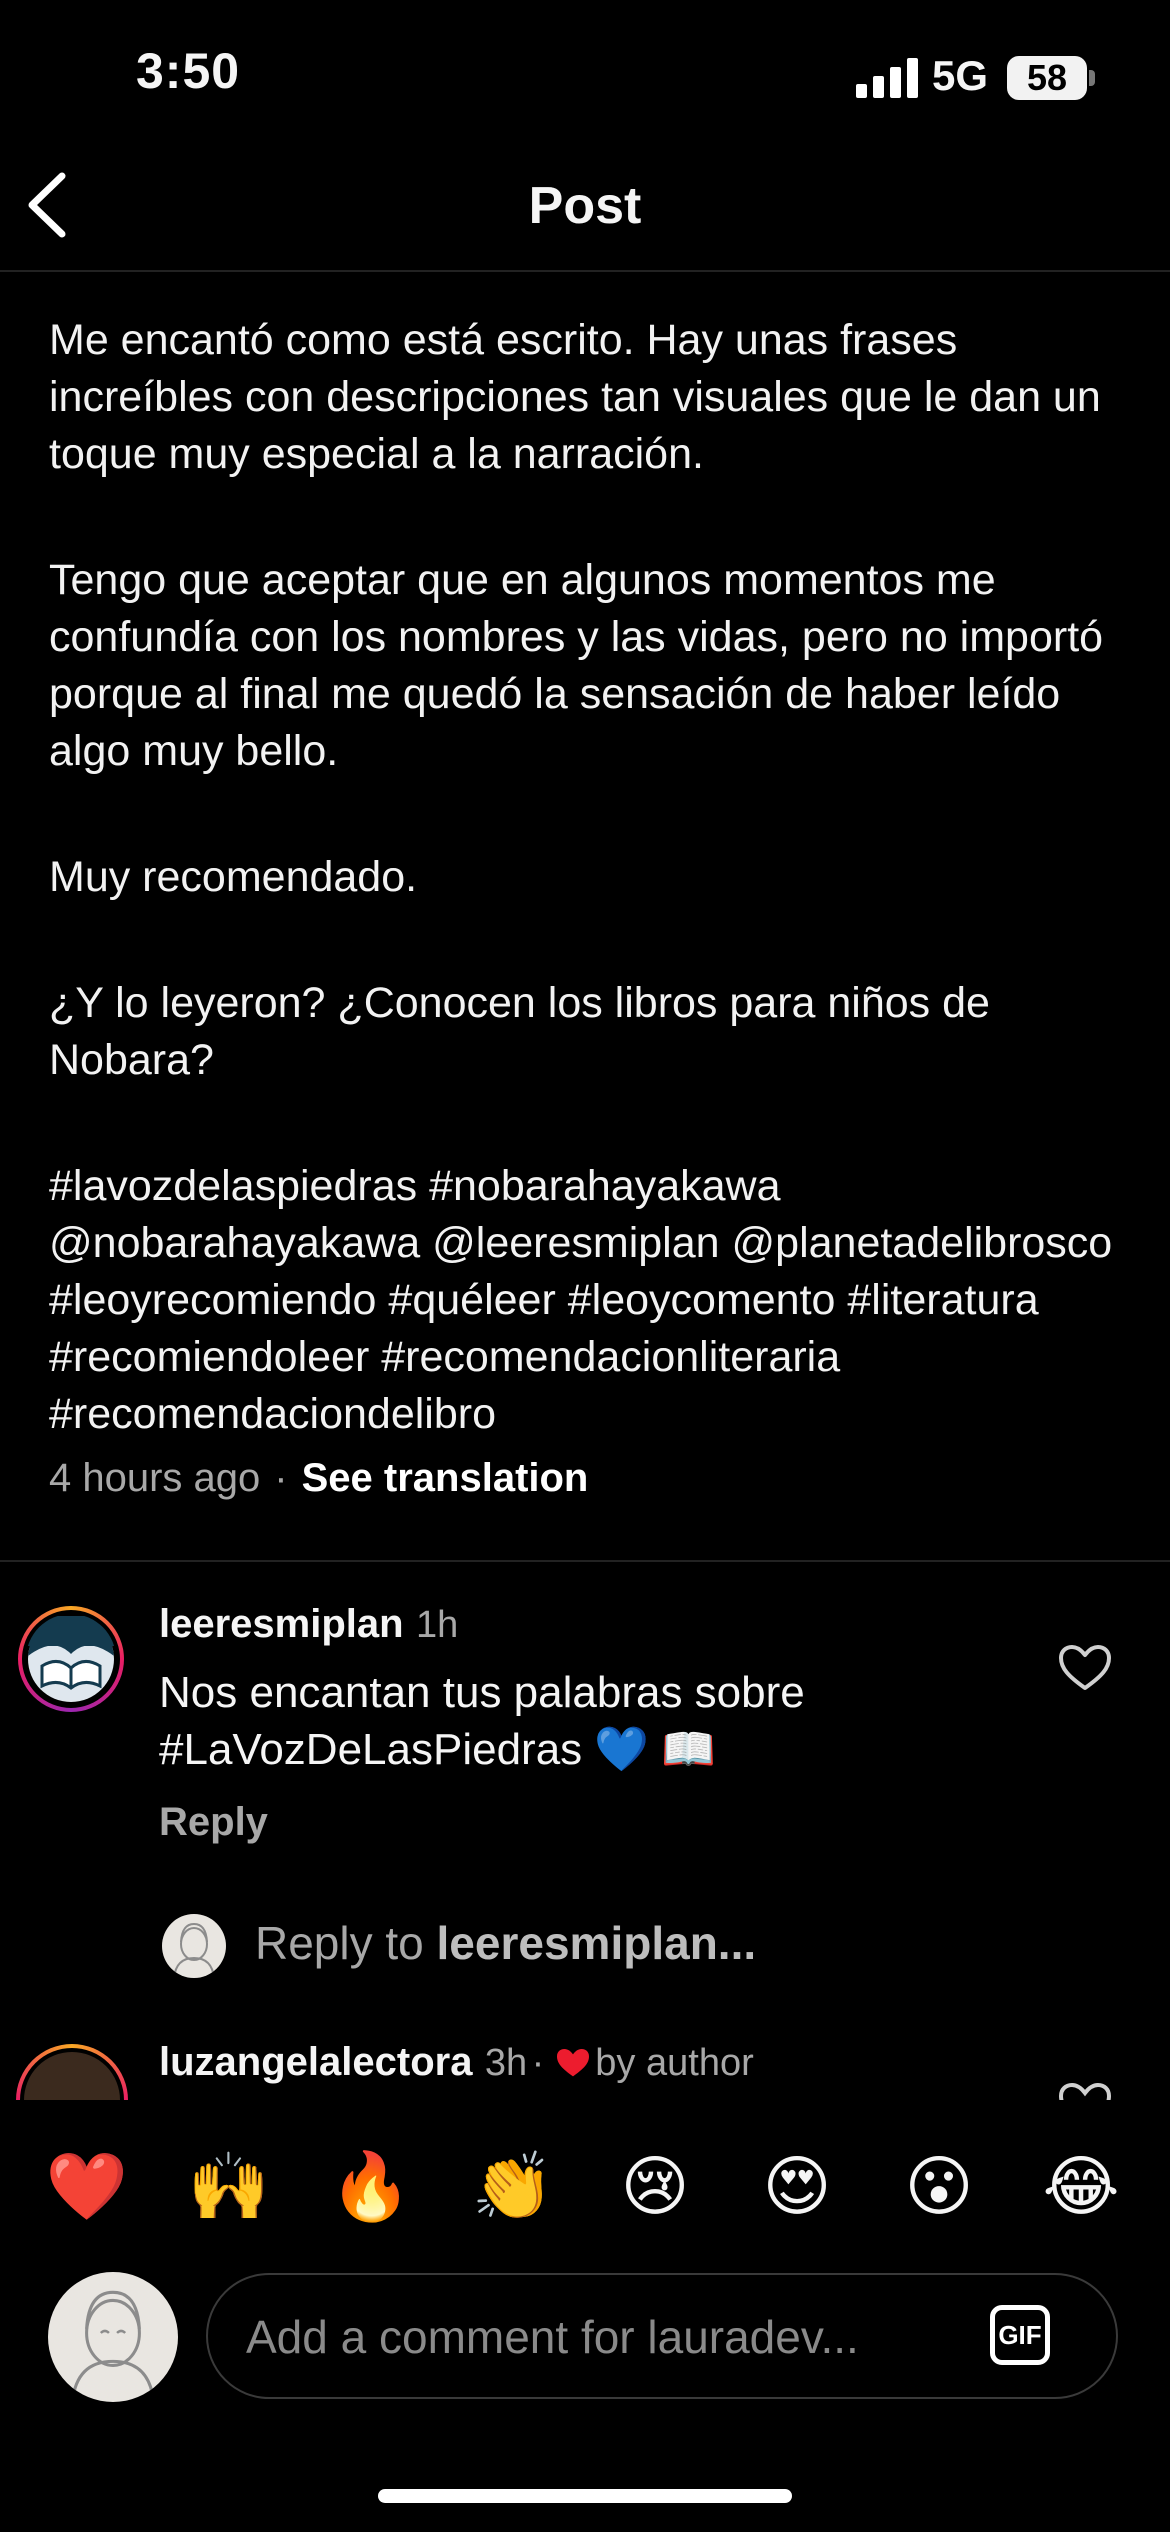 This screenshot has width=1170, height=2532. Describe the element at coordinates (674, 2063) in the screenshot. I see `by-author-label: by author` at that location.